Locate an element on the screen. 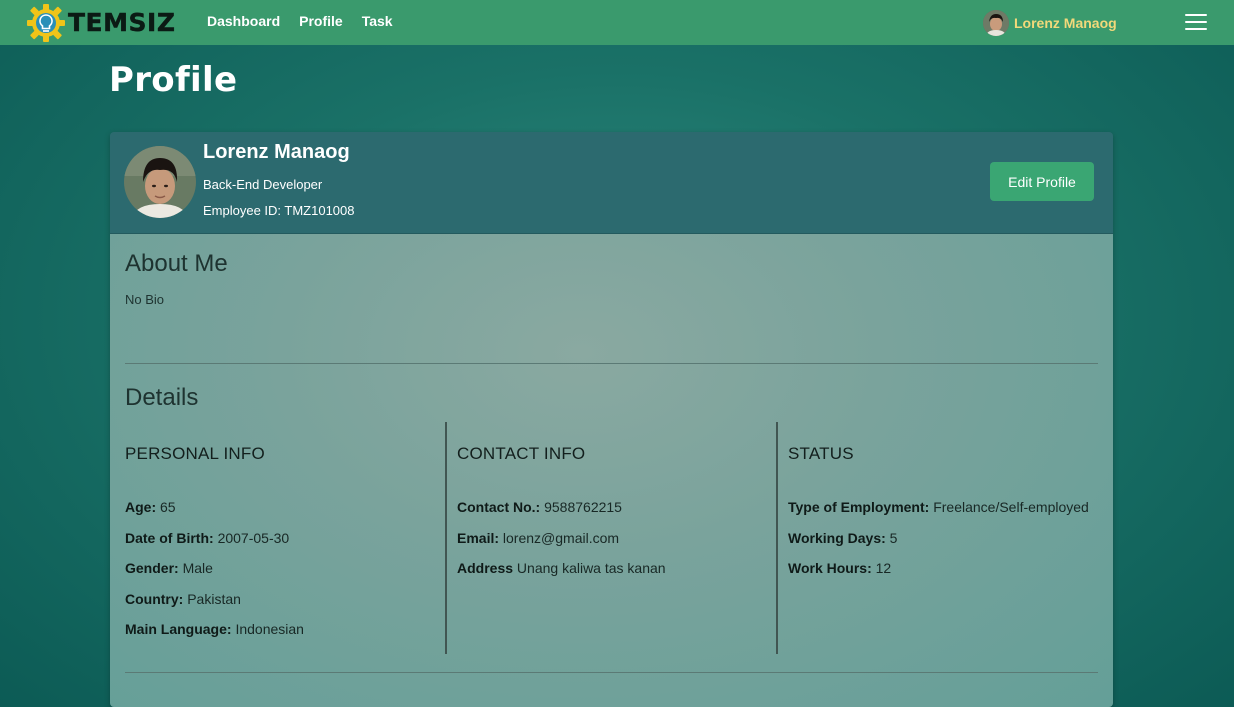 Image resolution: width=1234 pixels, height=707 pixels. info-row-age: Age: 65 is located at coordinates (150, 507).